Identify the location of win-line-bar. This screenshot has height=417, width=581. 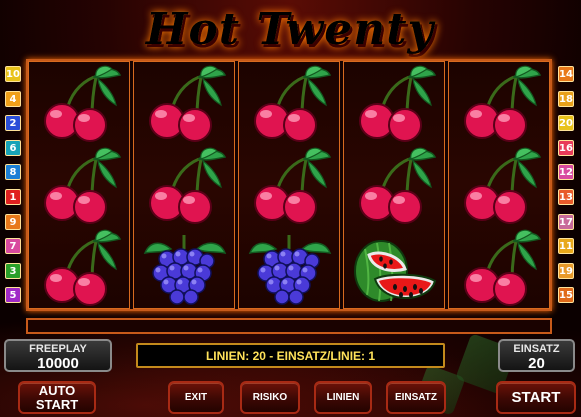
(289, 326).